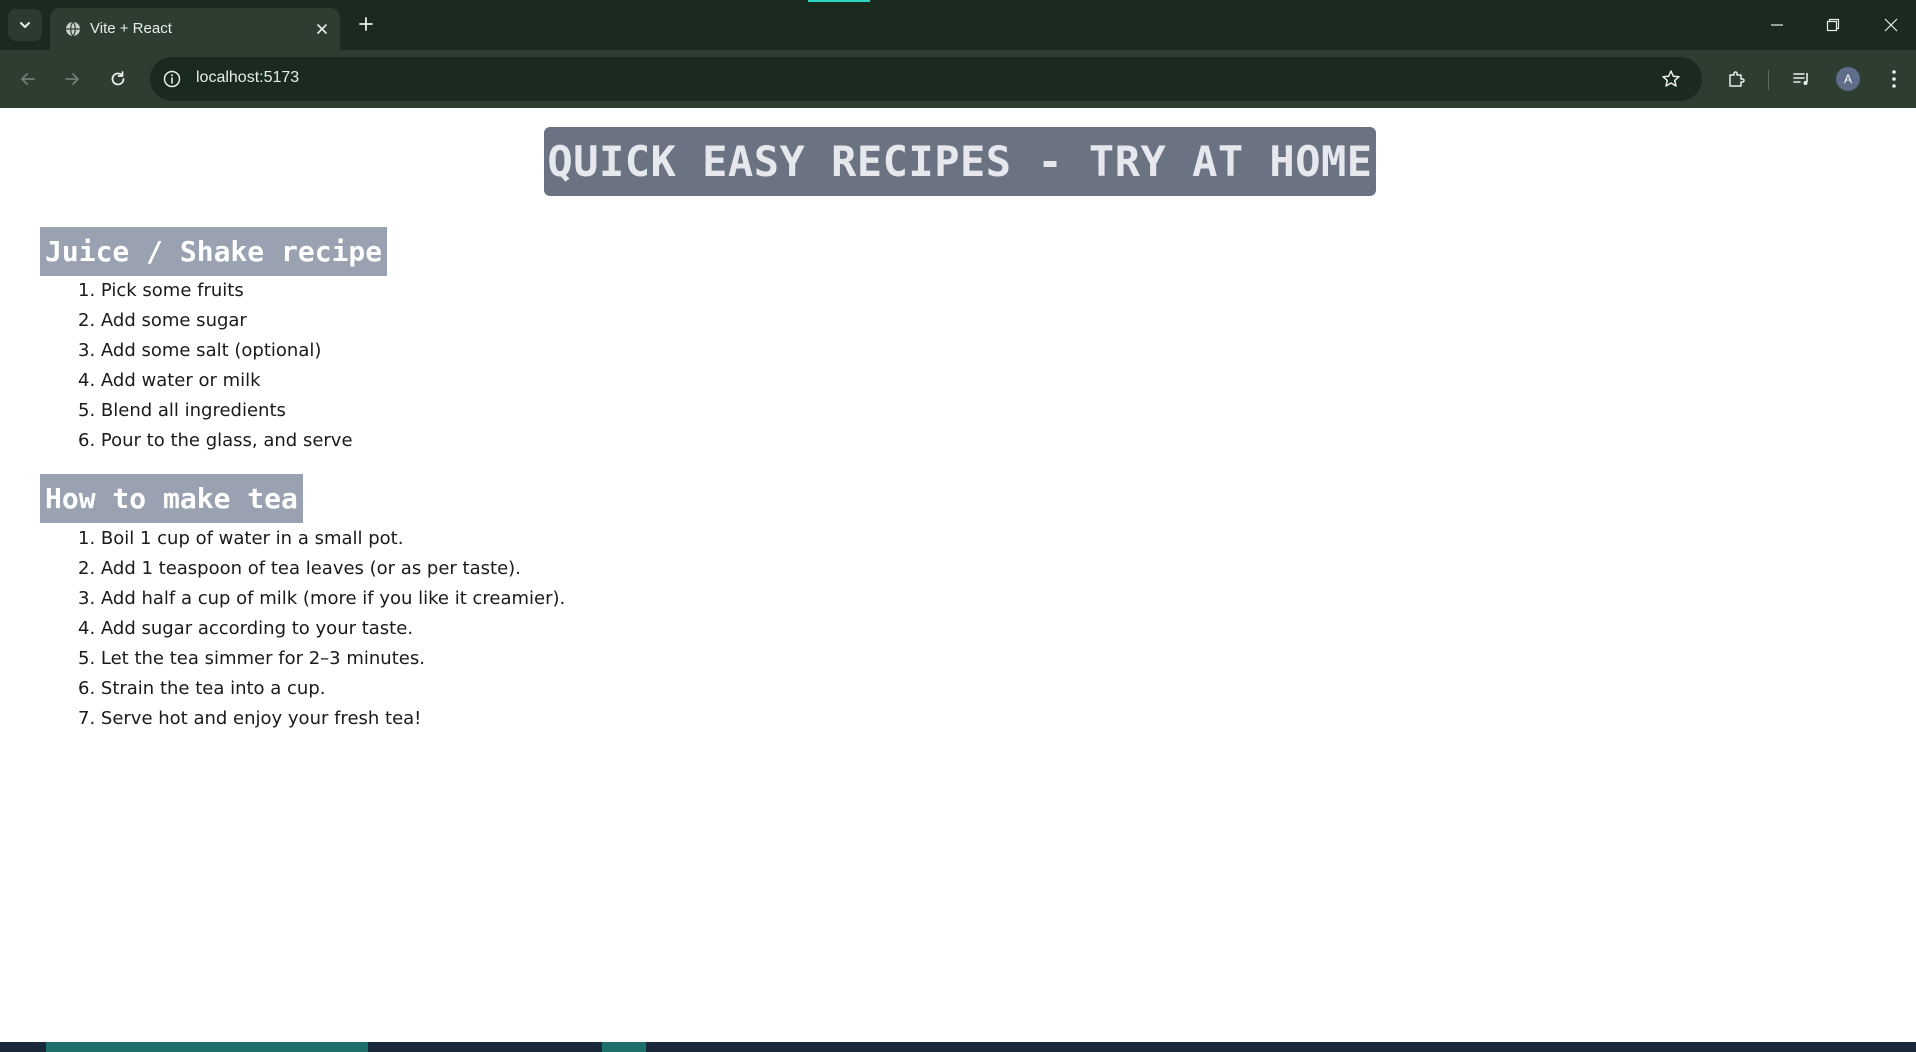 Image resolution: width=1916 pixels, height=1052 pixels. I want to click on minimize-icon, so click(1777, 25).